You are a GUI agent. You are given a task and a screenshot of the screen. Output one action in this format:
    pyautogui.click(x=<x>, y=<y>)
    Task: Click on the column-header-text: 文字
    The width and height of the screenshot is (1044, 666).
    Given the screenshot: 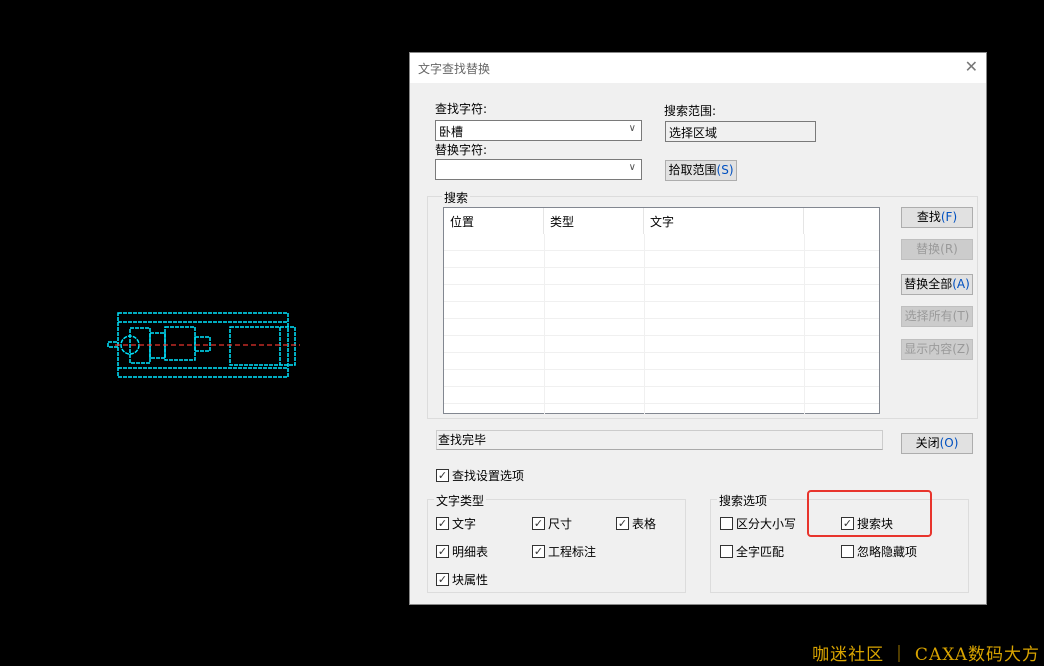 What is the action you would take?
    pyautogui.click(x=724, y=221)
    